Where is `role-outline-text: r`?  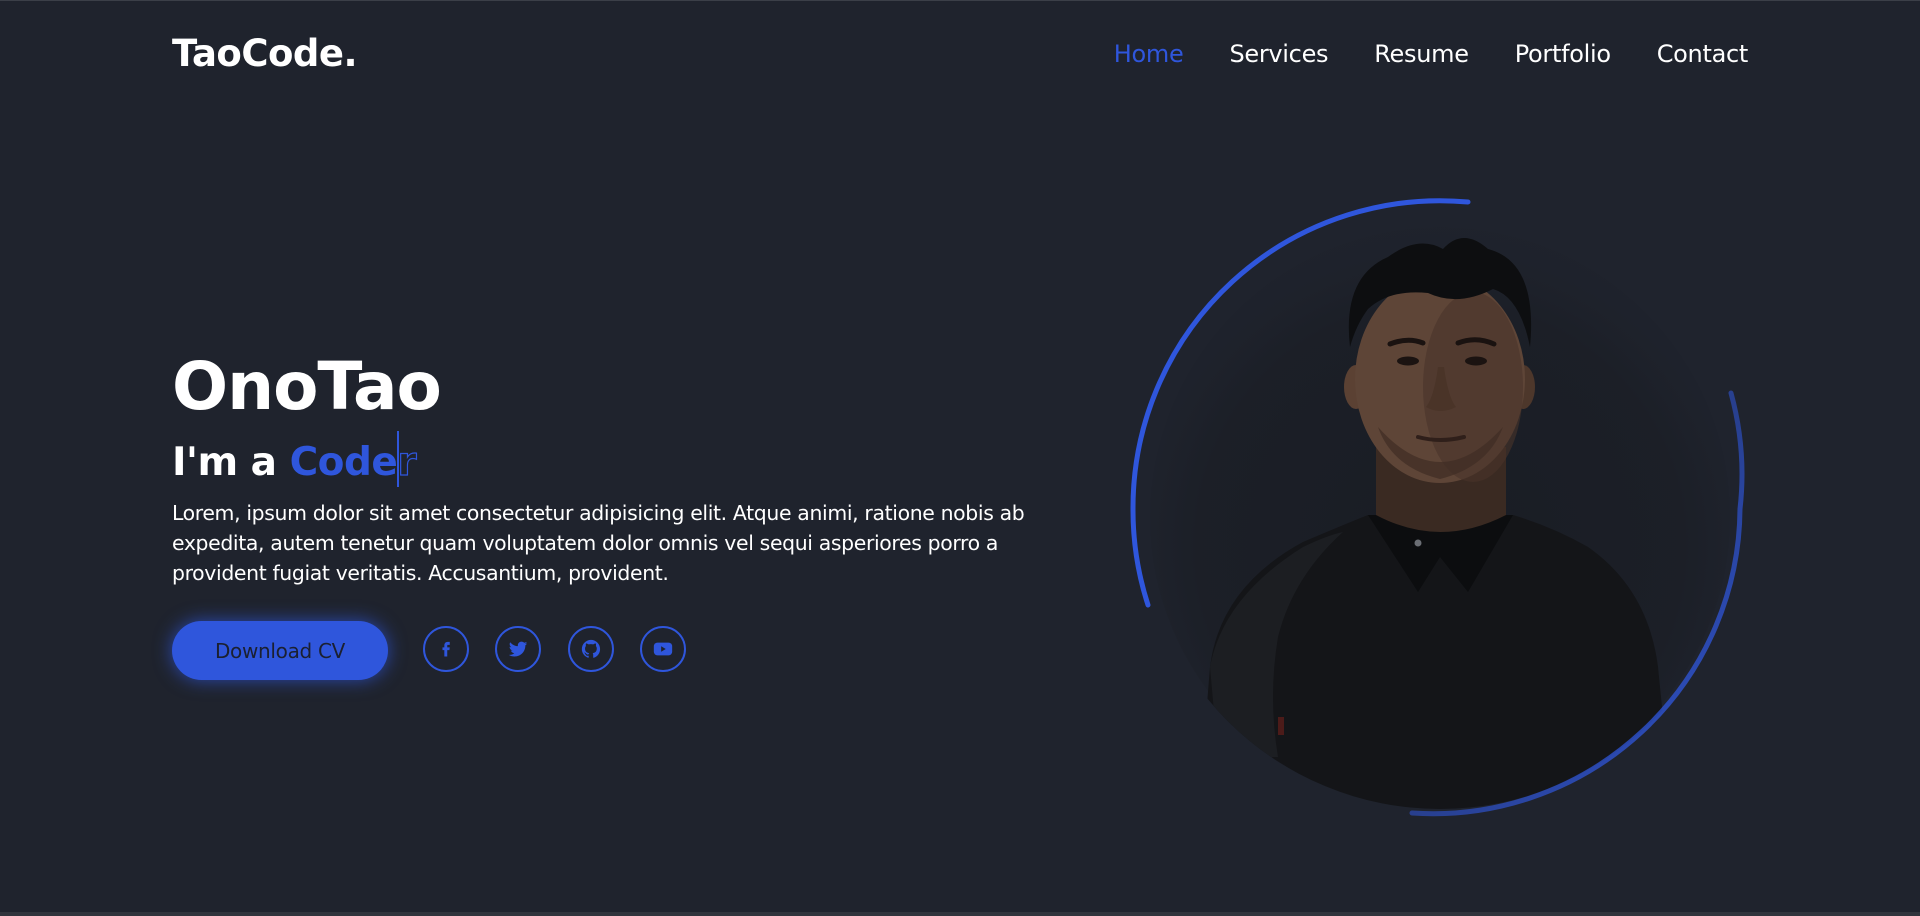
role-outline-text: r is located at coordinates (407, 462).